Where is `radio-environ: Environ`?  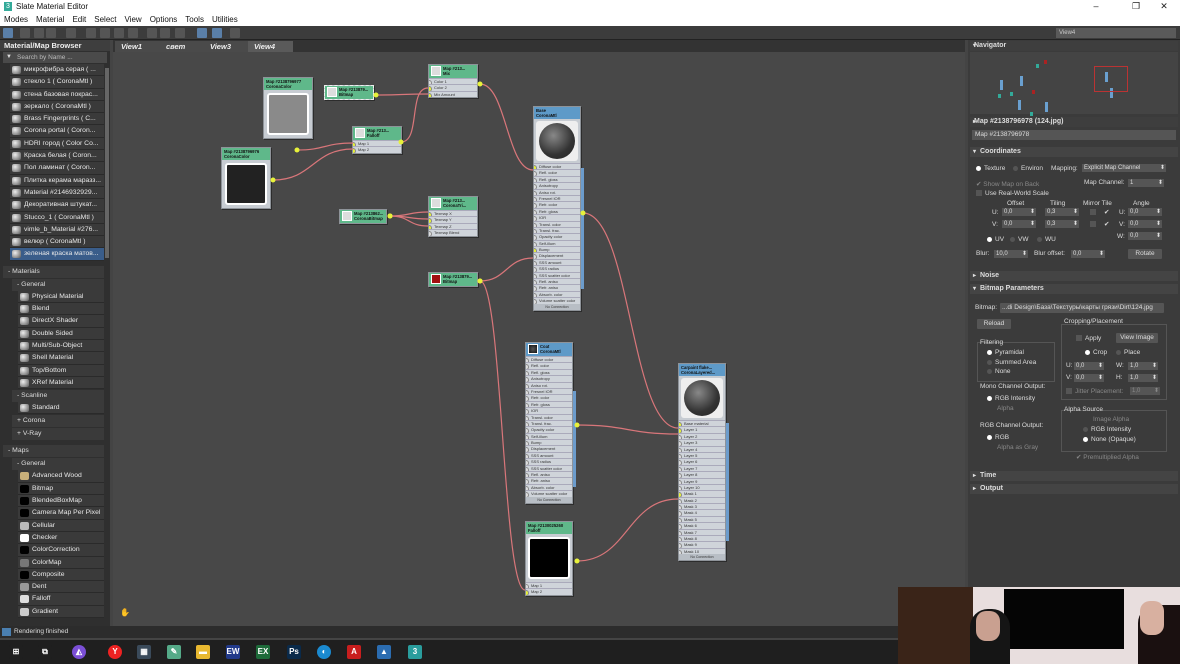 radio-environ: Environ is located at coordinates (1028, 168).